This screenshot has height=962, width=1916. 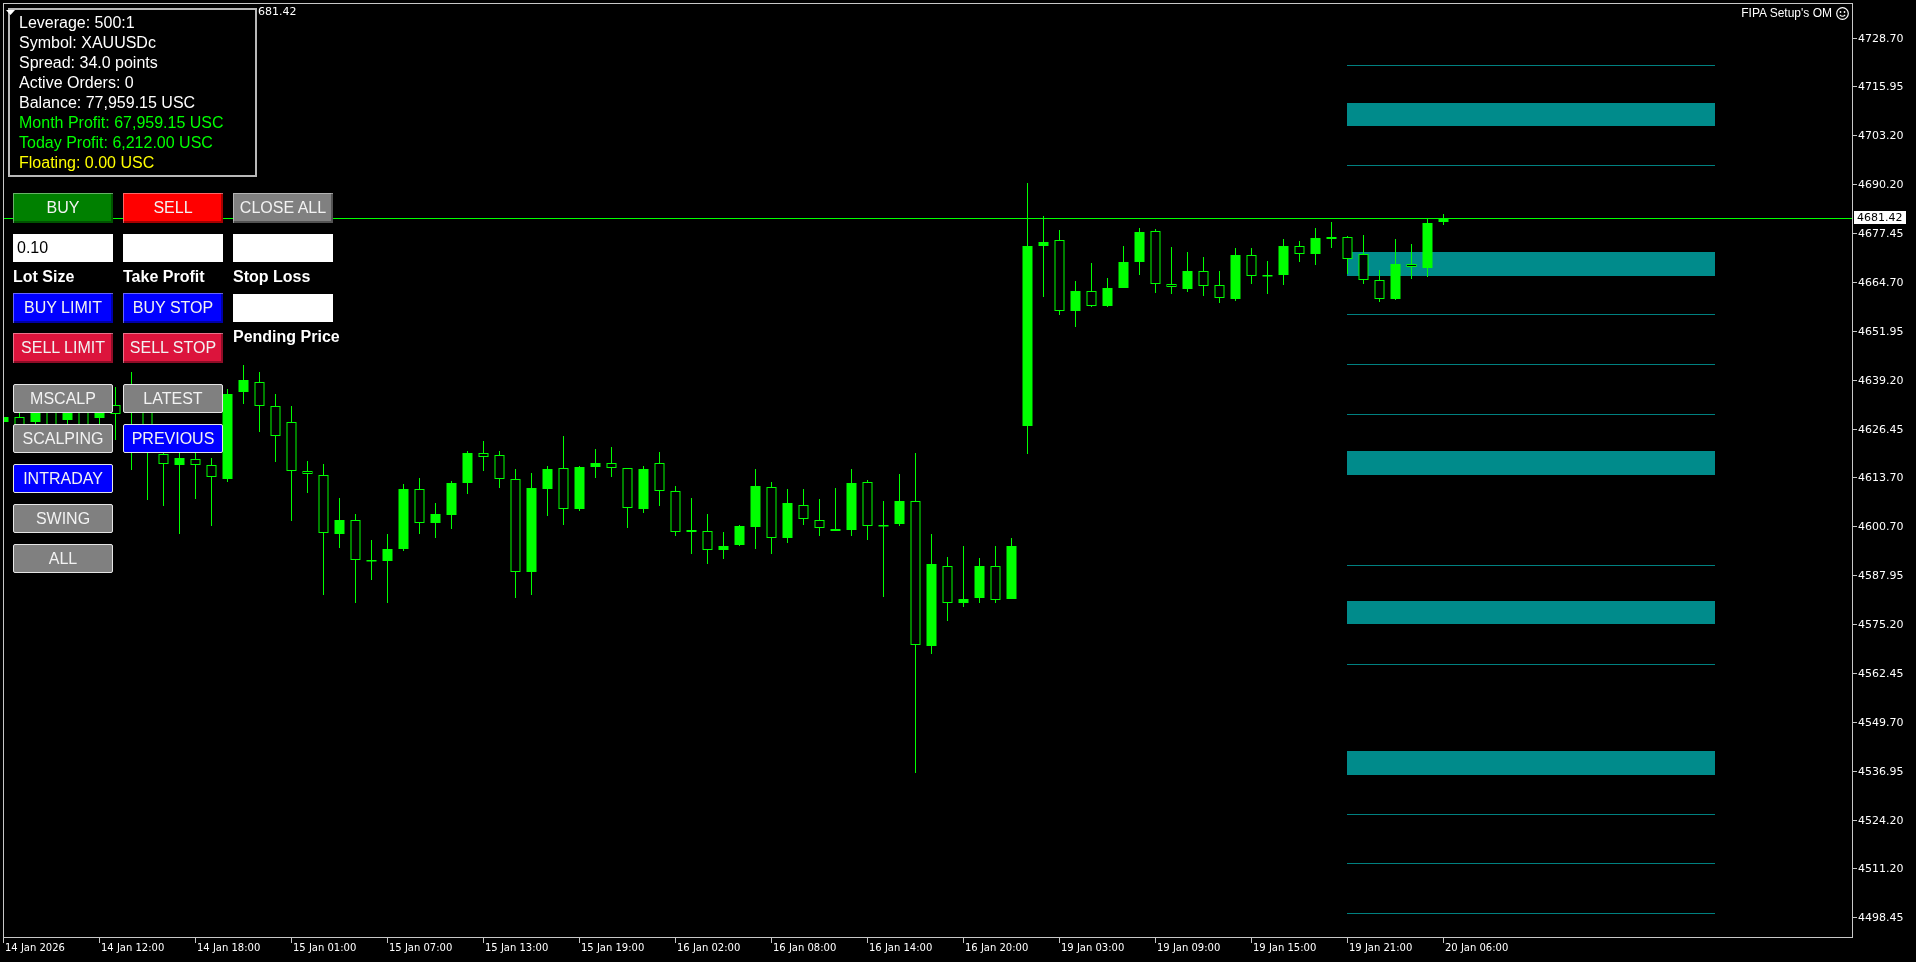 I want to click on time-label: 16 Jan 20:00, so click(x=997, y=948).